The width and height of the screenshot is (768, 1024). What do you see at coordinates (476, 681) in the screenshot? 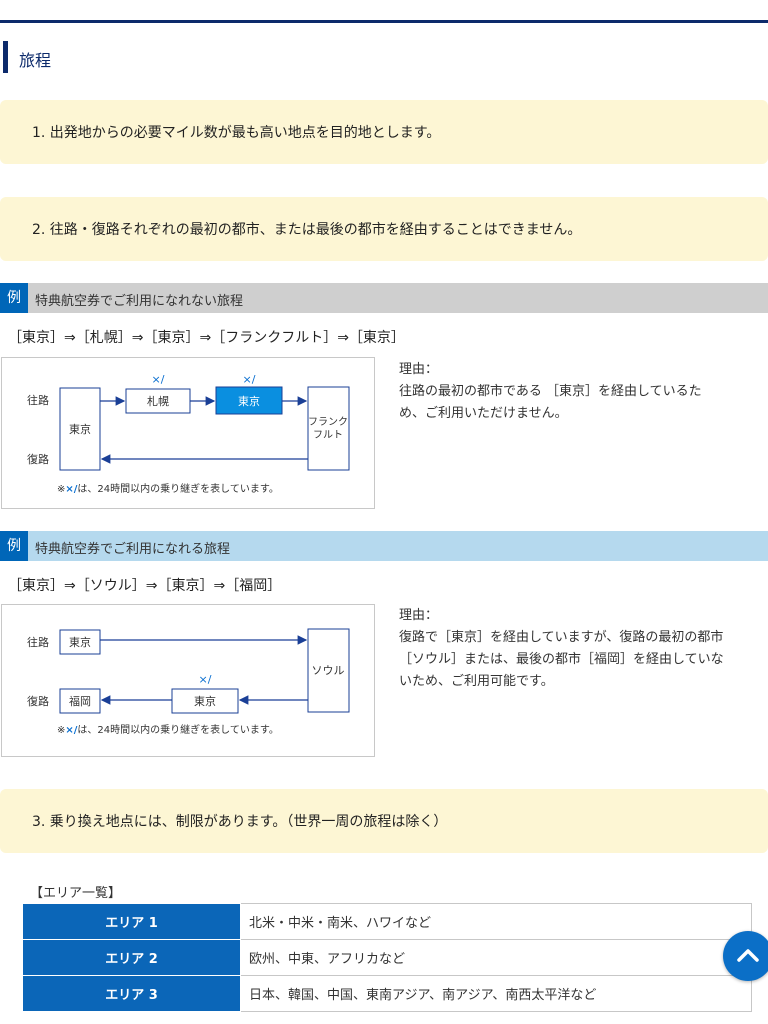
I see `reason-line: いため、ご利用可能です。` at bounding box center [476, 681].